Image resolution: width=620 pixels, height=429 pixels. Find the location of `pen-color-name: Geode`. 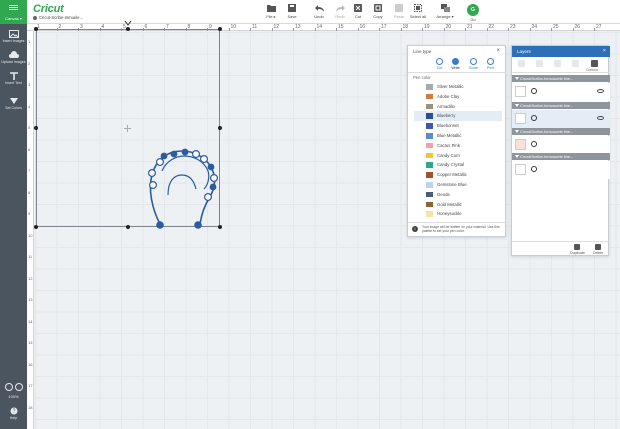

pen-color-name: Geode is located at coordinates (443, 194).